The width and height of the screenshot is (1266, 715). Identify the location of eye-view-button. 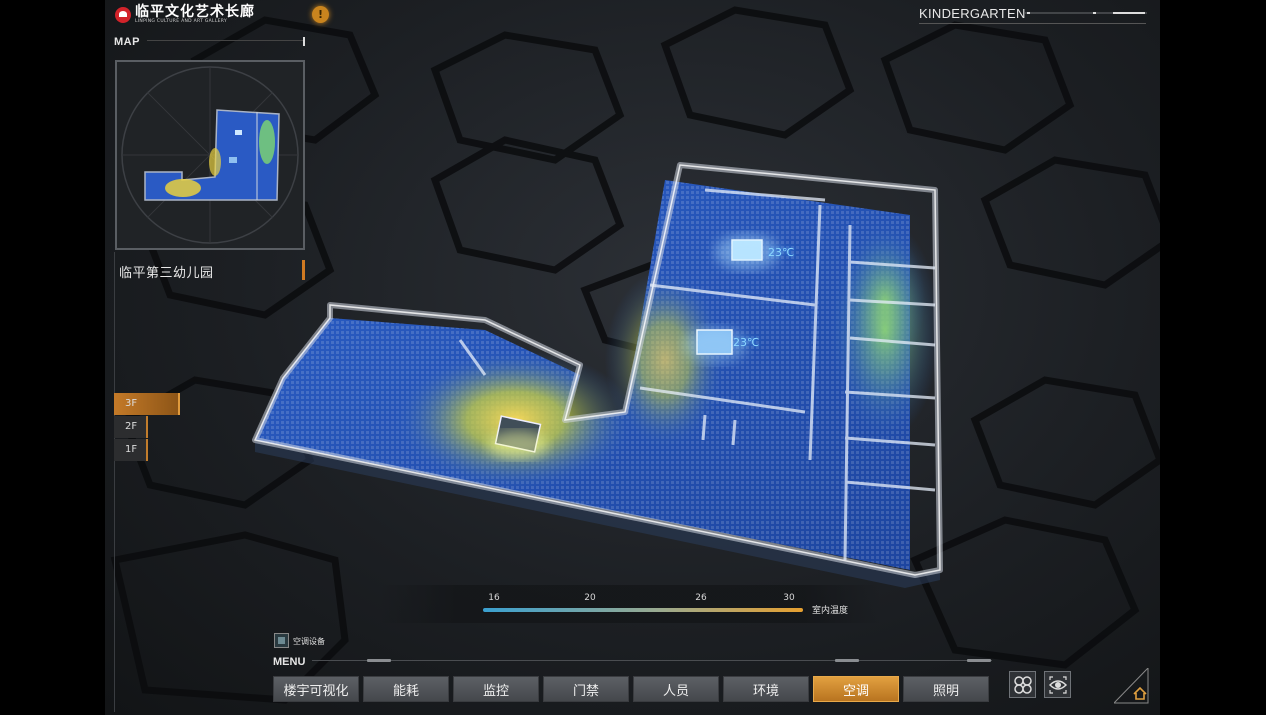
(1057, 684).